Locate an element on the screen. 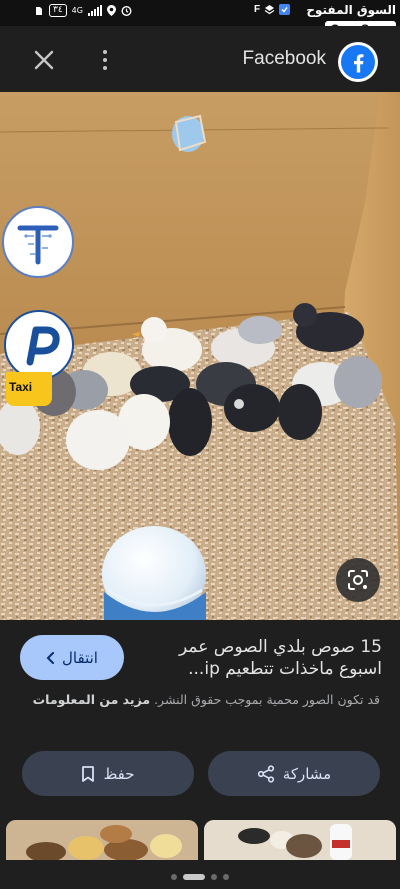 This screenshot has width=400, height=889. status-icons-left: ٣٤ 4G is located at coordinates (83, 10).